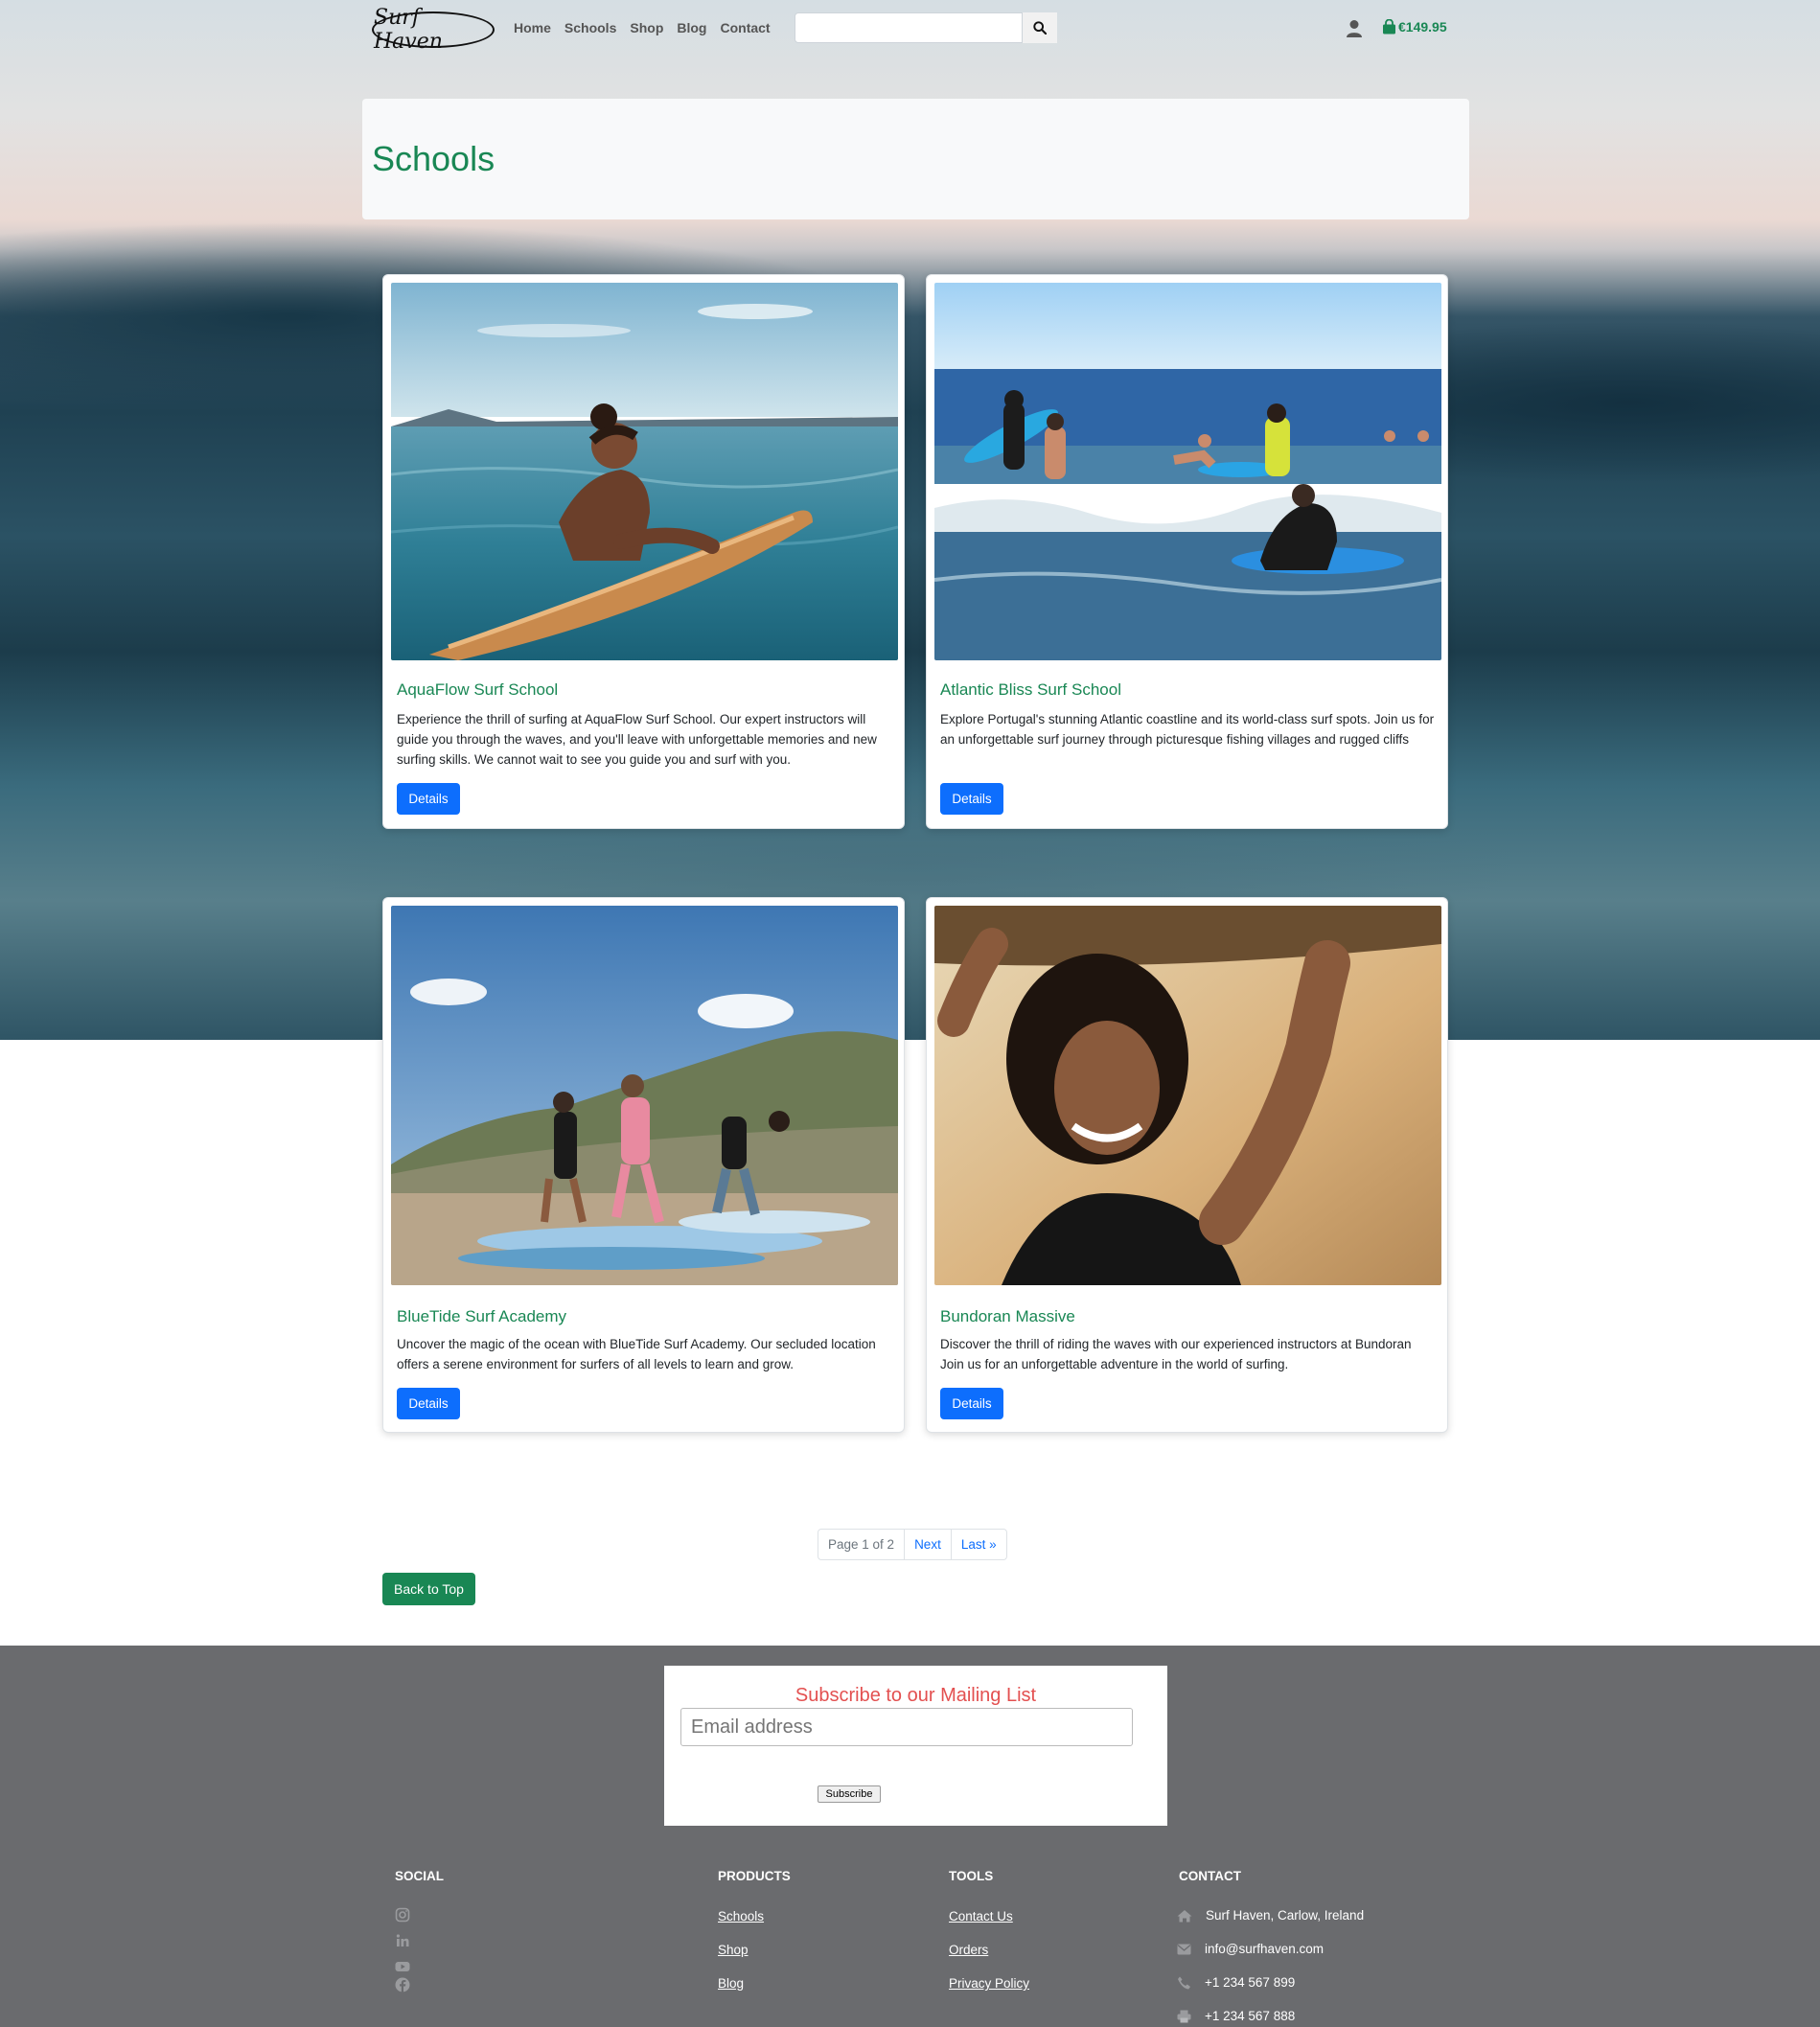 The height and width of the screenshot is (2027, 1820). What do you see at coordinates (532, 27) in the screenshot?
I see `nav-home: Home` at bounding box center [532, 27].